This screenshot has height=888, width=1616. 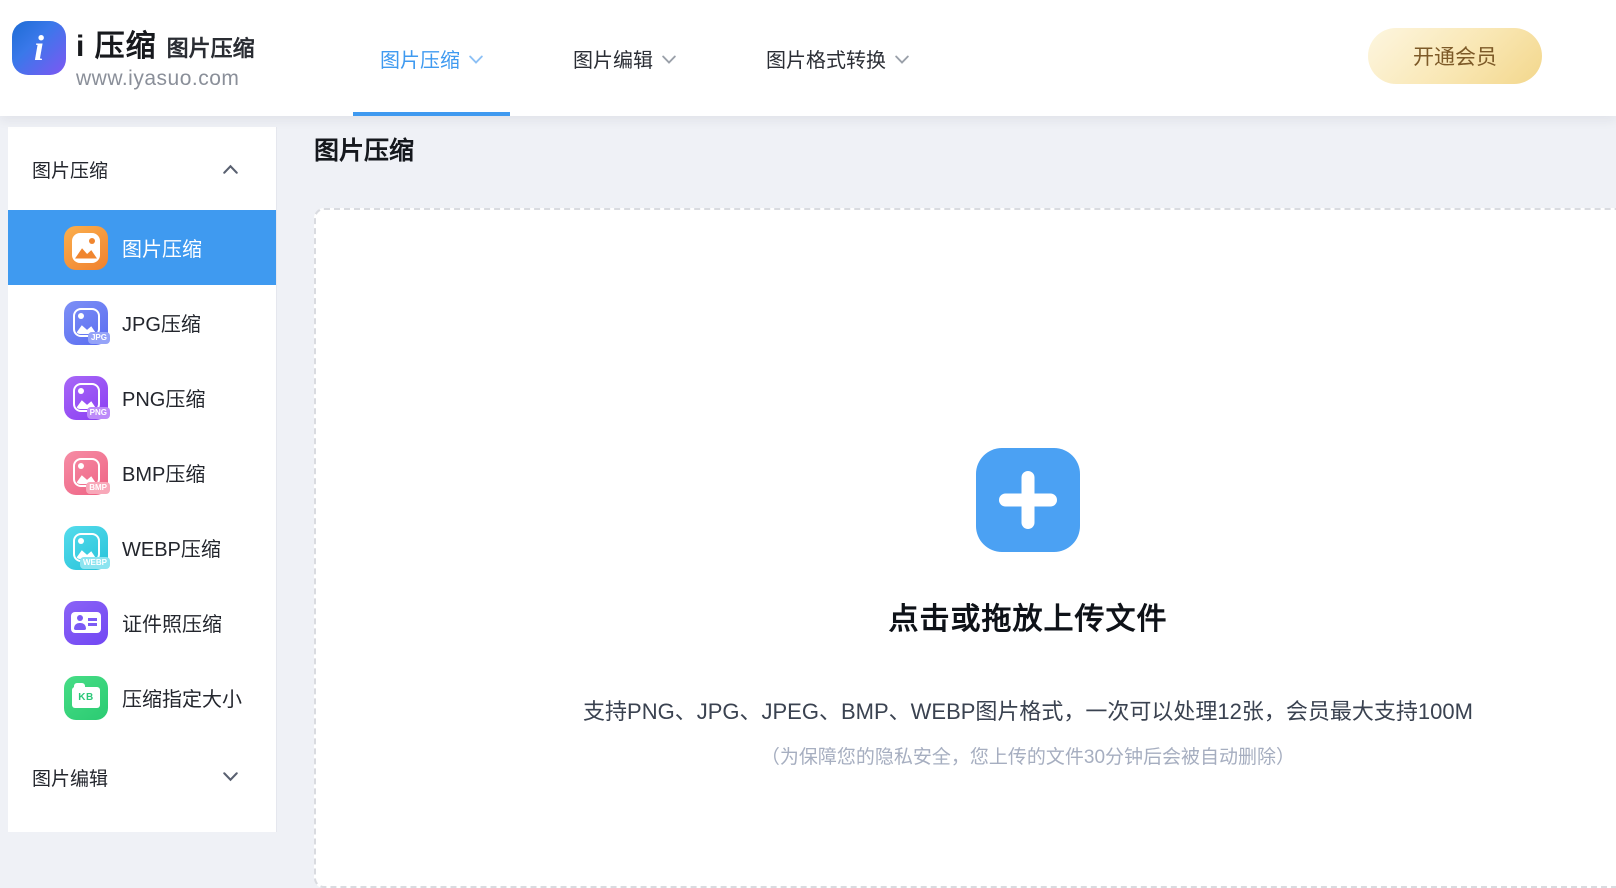 What do you see at coordinates (1455, 56) in the screenshot?
I see `open-membership-button: 开通会员` at bounding box center [1455, 56].